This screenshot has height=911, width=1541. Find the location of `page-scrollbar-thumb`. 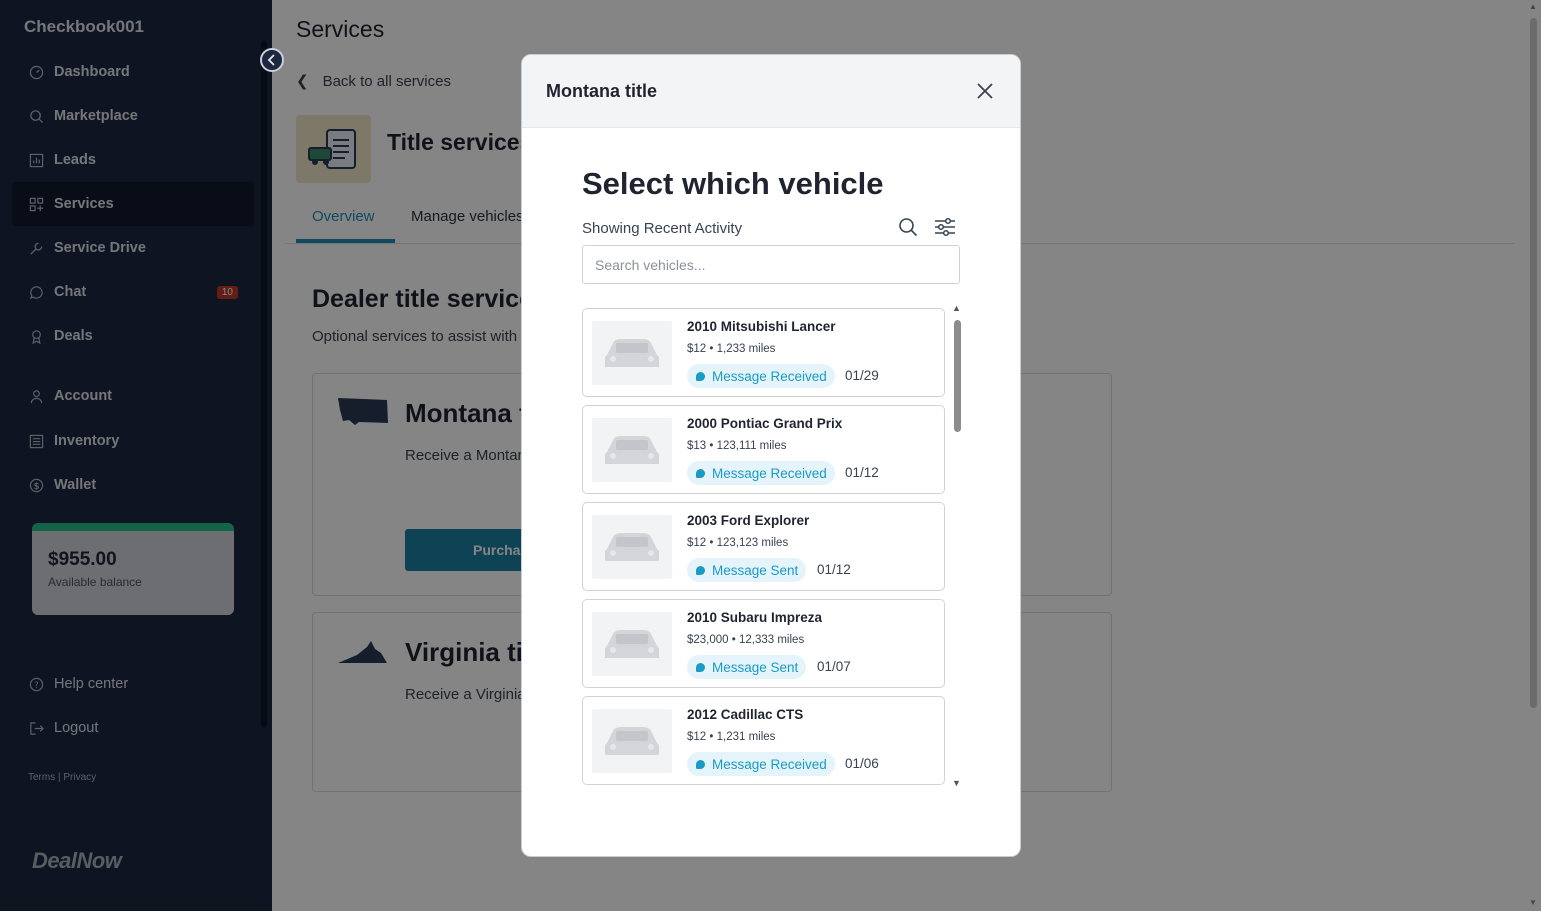

page-scrollbar-thumb is located at coordinates (1533, 363).